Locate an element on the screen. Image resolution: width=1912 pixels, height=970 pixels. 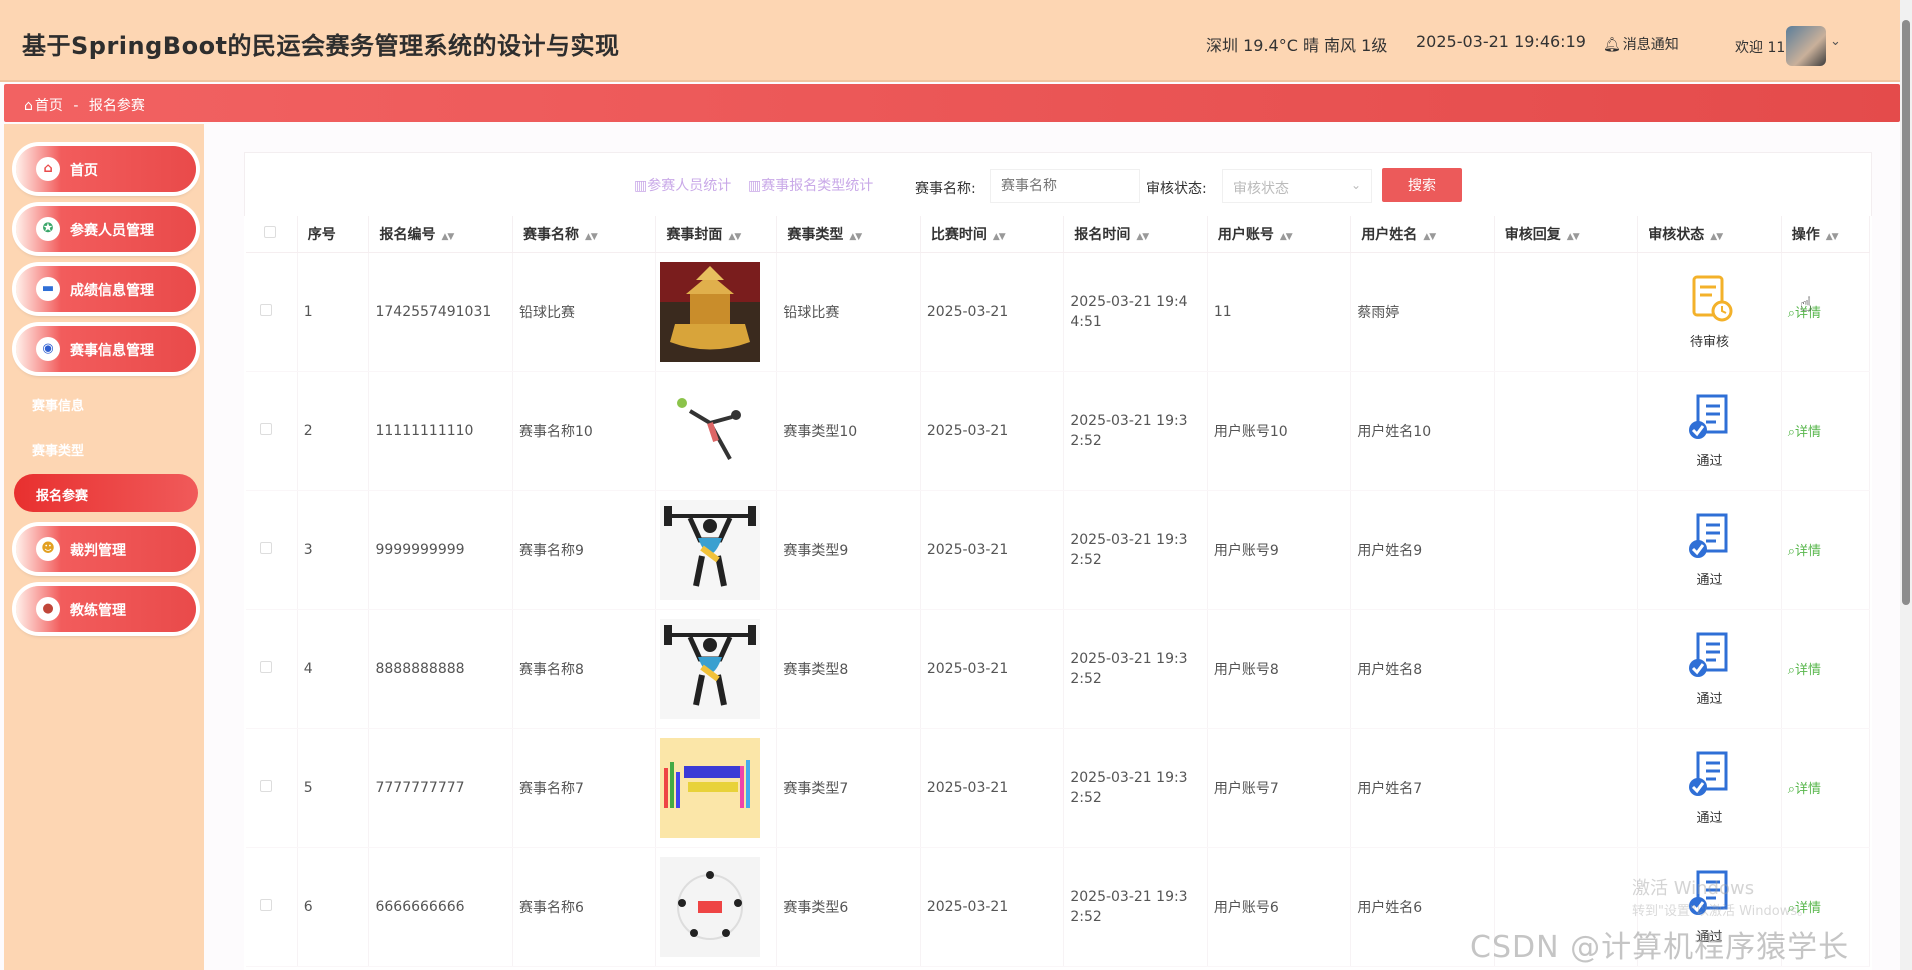
notify-label: 消息通知 is located at coordinates (1650, 45).